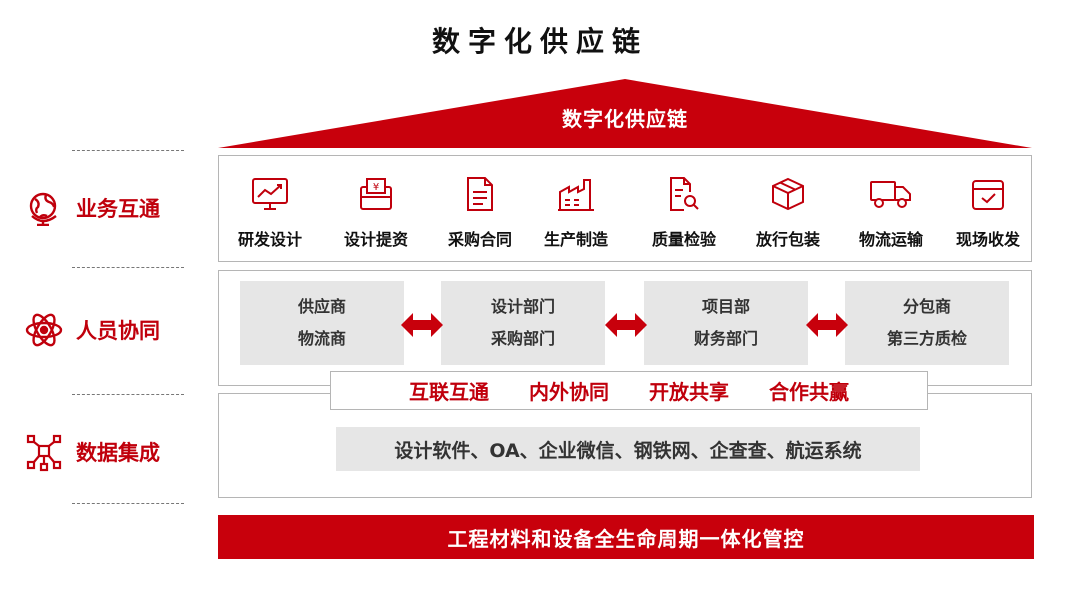  Describe the element at coordinates (44, 330) in the screenshot. I see `atom-icon` at that location.